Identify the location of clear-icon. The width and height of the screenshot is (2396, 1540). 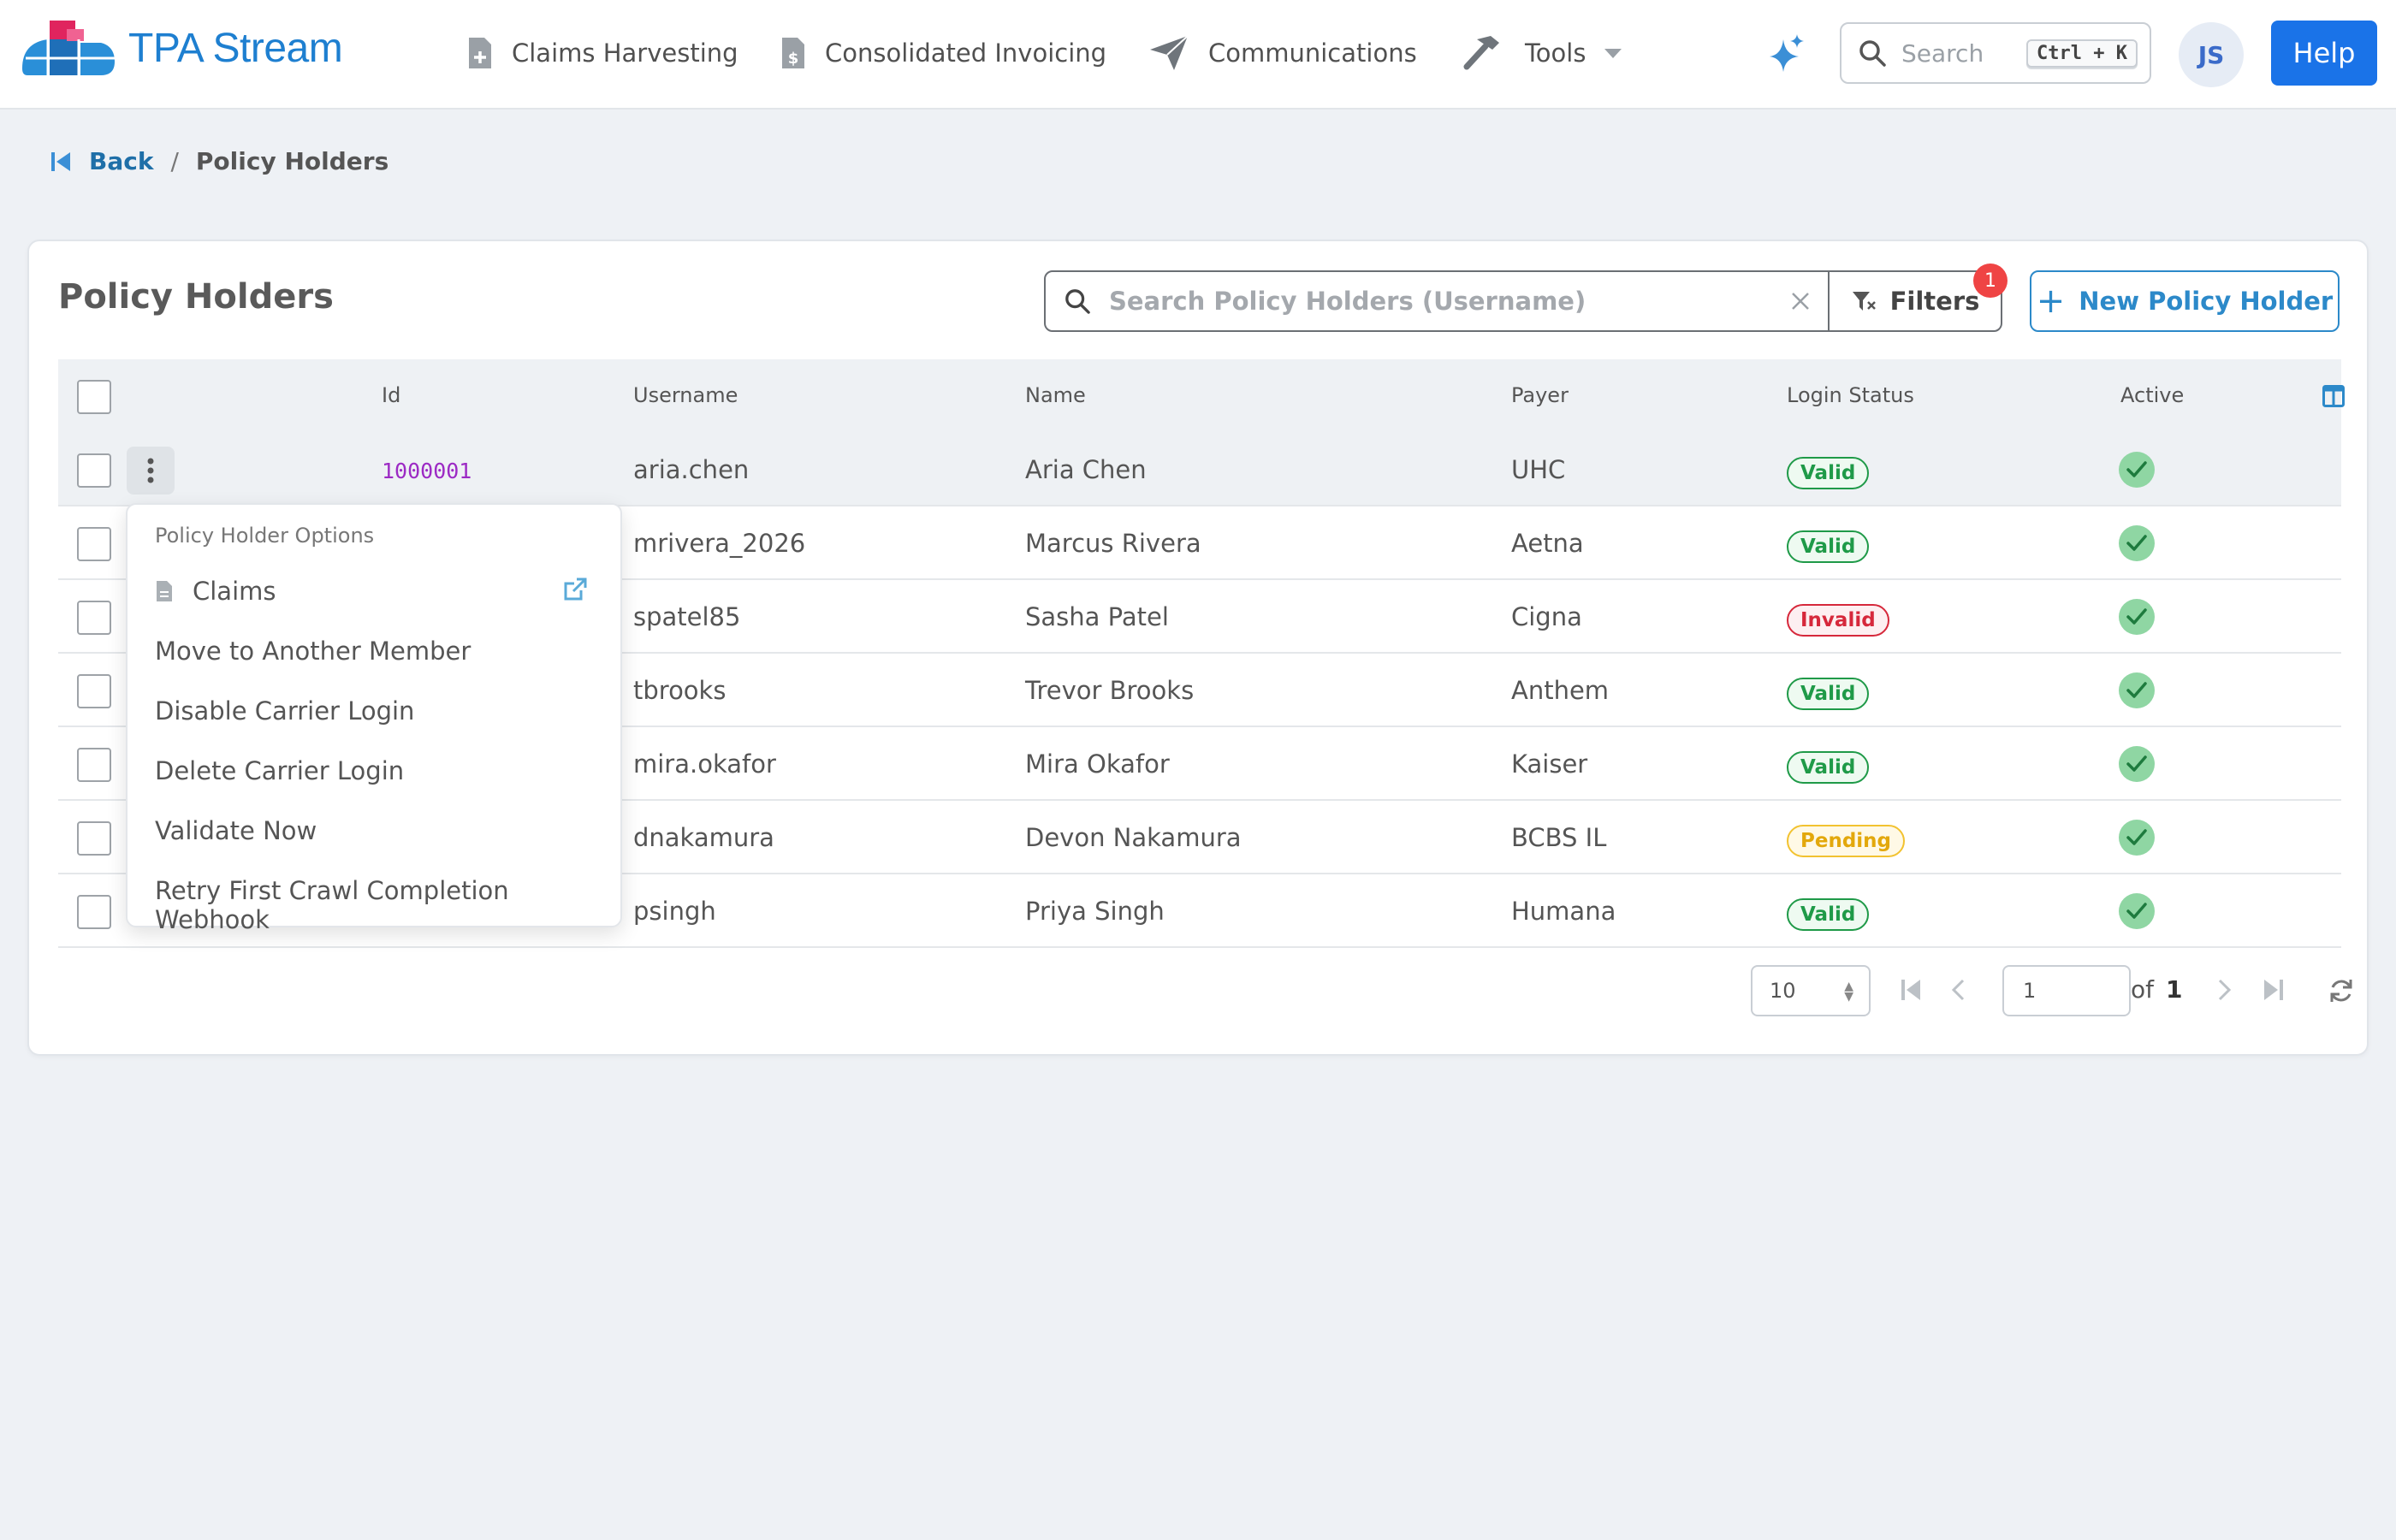
(1801, 301).